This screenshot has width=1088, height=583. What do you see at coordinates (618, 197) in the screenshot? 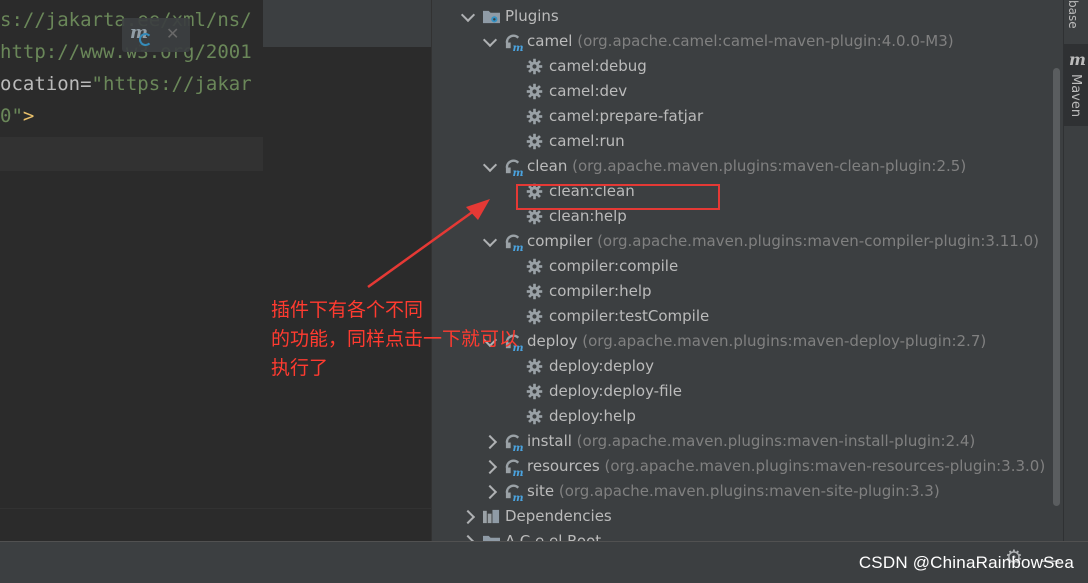
I see `highlight-box` at bounding box center [618, 197].